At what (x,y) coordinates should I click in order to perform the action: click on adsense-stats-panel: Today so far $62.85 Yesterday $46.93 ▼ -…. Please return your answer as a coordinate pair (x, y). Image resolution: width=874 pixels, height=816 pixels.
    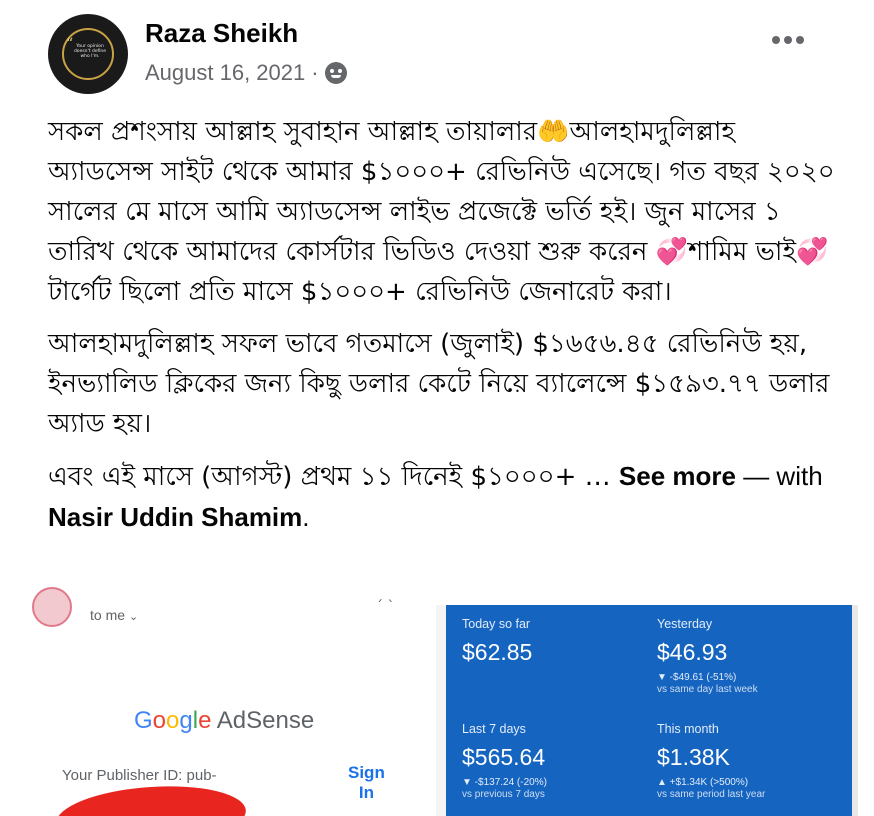
    Looking at the image, I should click on (649, 710).